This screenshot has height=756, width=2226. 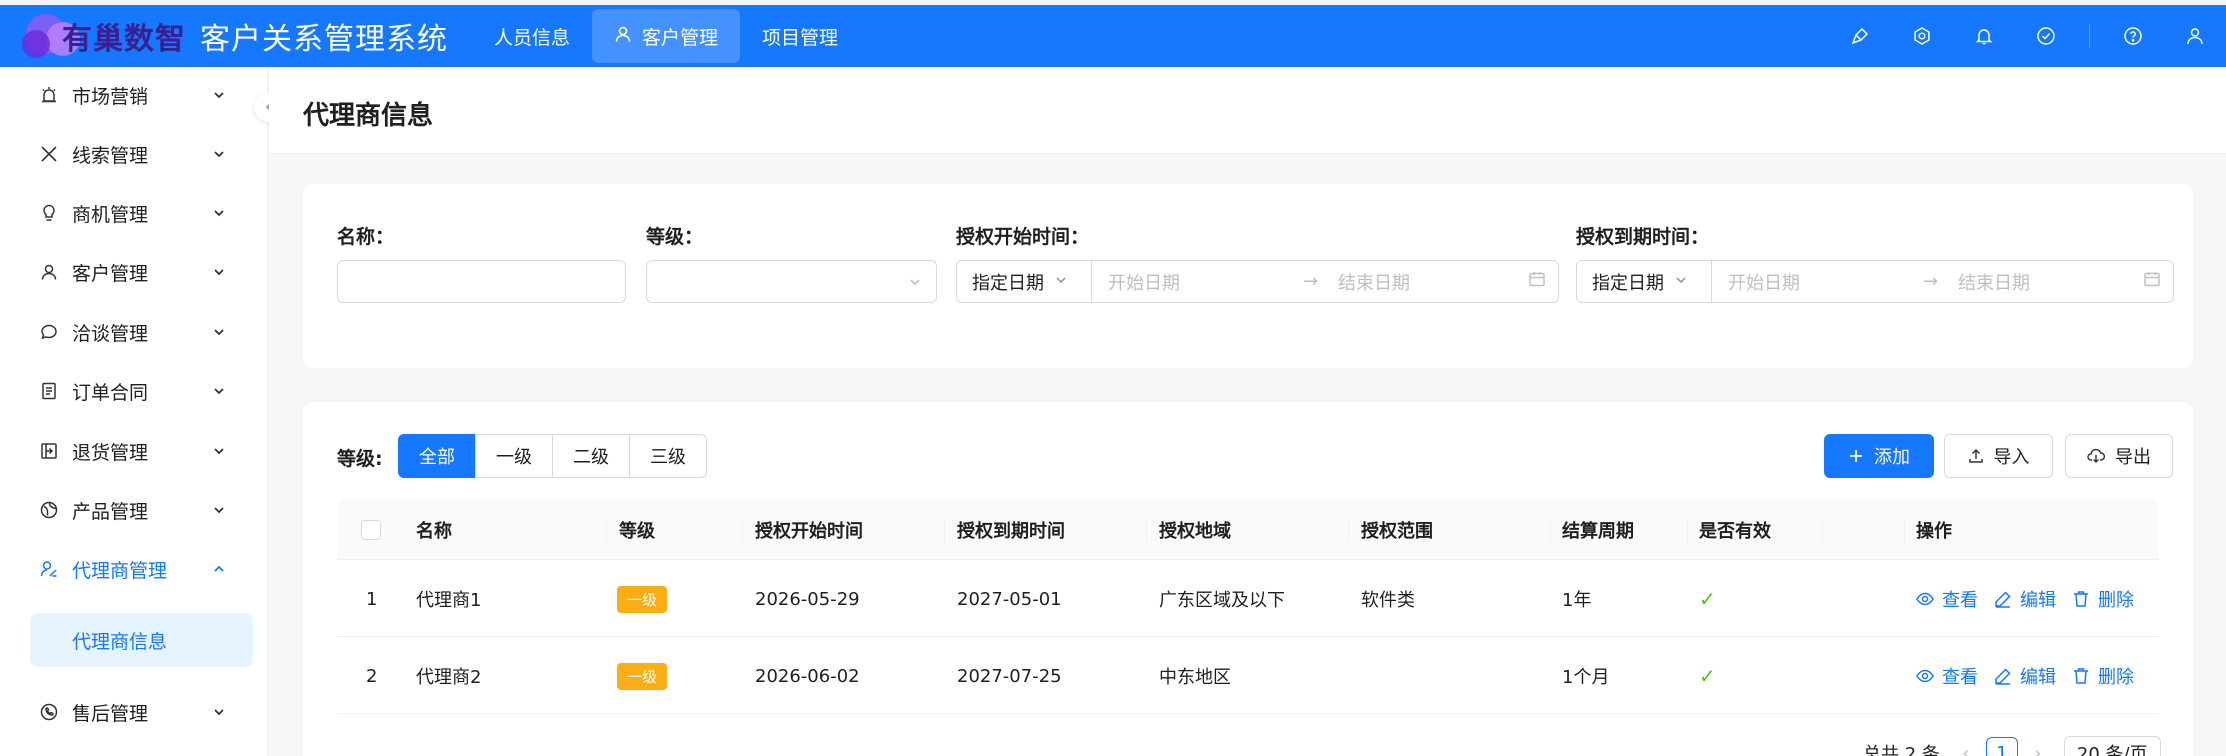 I want to click on sidebar-item-aftersales: 售后管理, so click(x=134, y=712).